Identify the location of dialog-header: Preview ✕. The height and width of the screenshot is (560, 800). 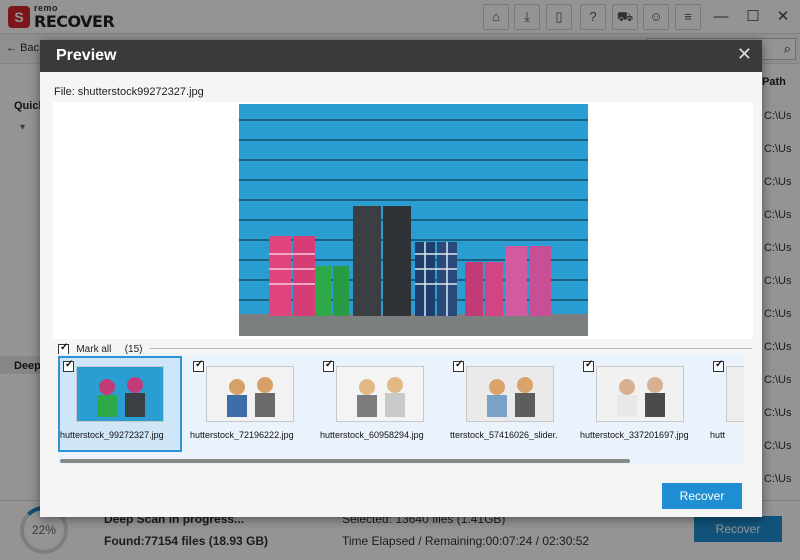
(401, 56).